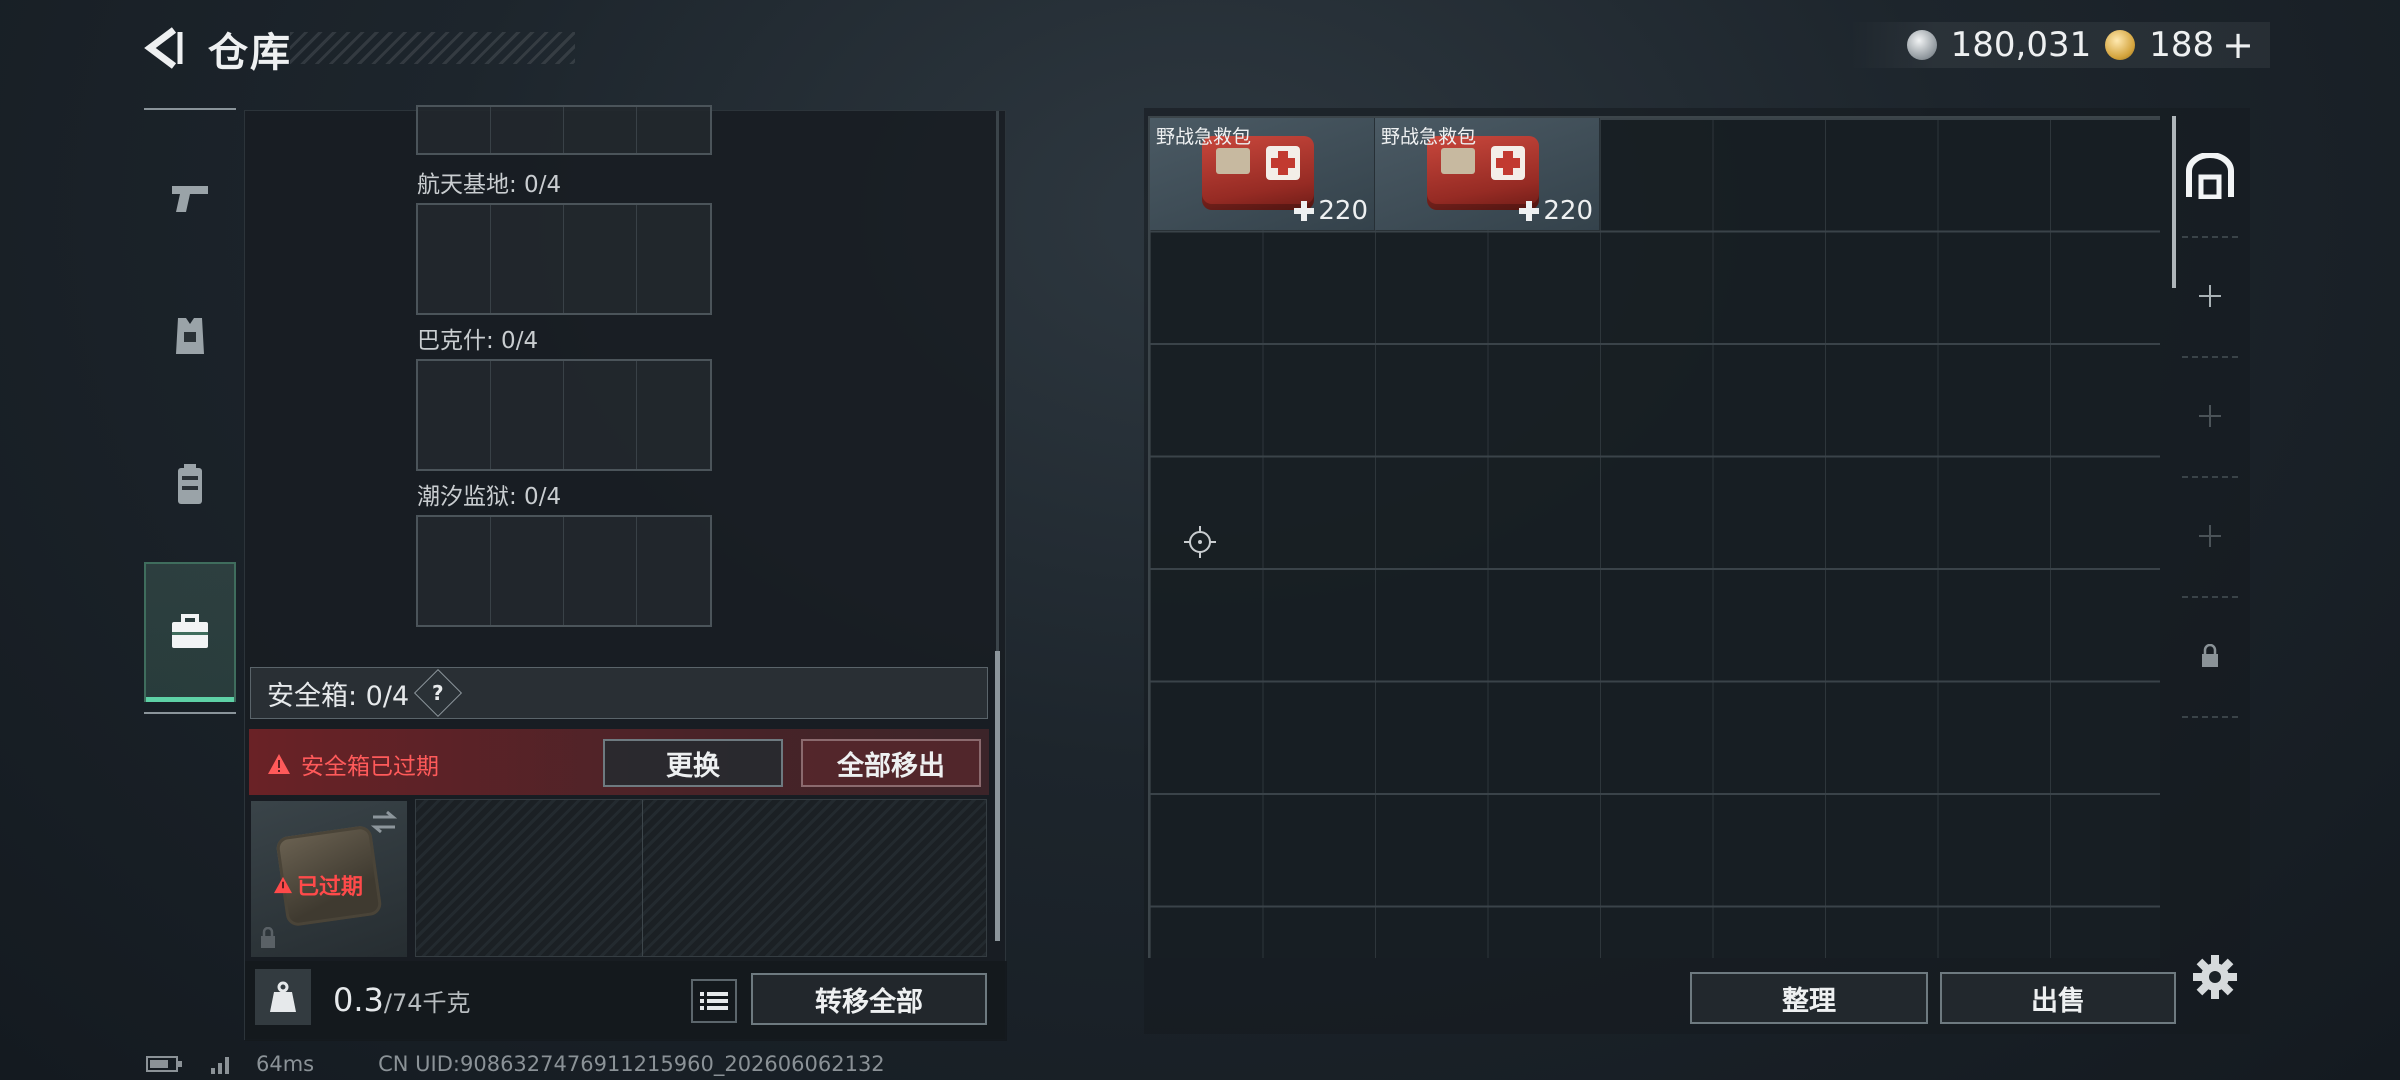 The image size is (2400, 1080). I want to click on tab-warehouse-main, so click(2210, 176).